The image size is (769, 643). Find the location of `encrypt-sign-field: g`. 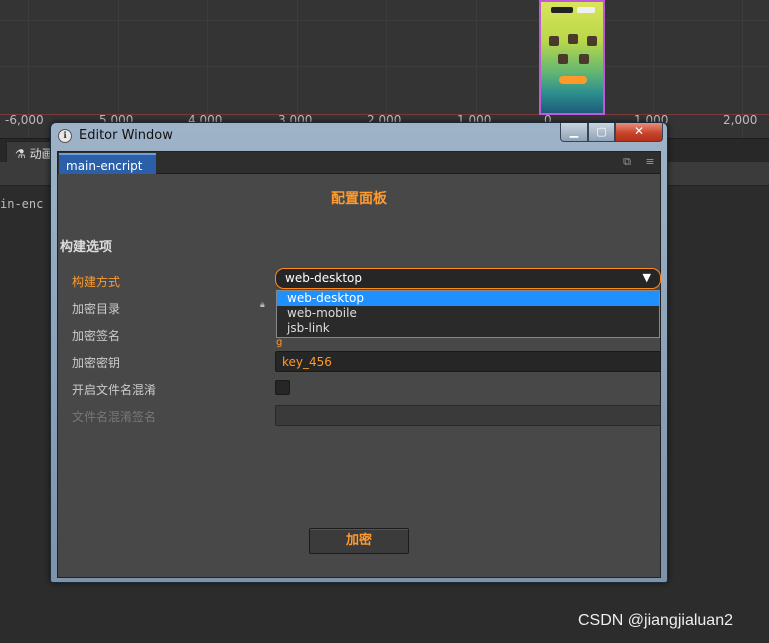

encrypt-sign-field: g is located at coordinates (279, 342).